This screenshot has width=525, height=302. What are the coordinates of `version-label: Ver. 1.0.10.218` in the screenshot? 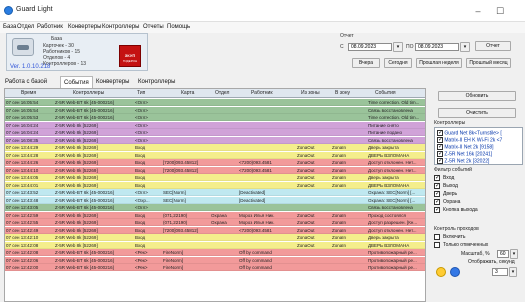 It's located at (30, 67).